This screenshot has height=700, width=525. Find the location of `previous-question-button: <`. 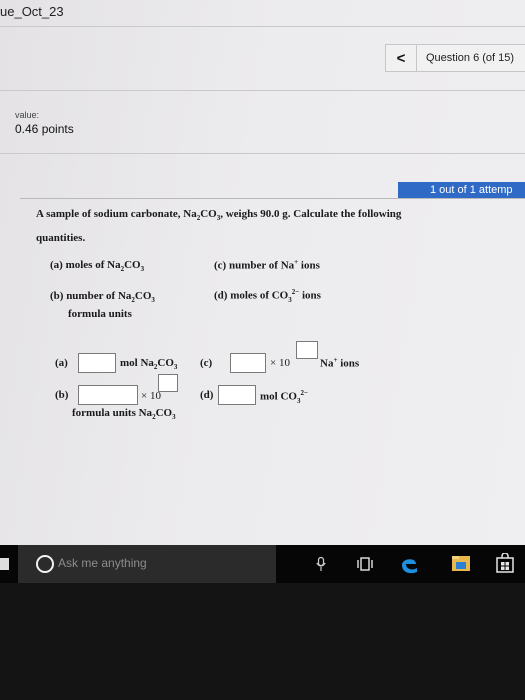

previous-question-button: < is located at coordinates (401, 58).